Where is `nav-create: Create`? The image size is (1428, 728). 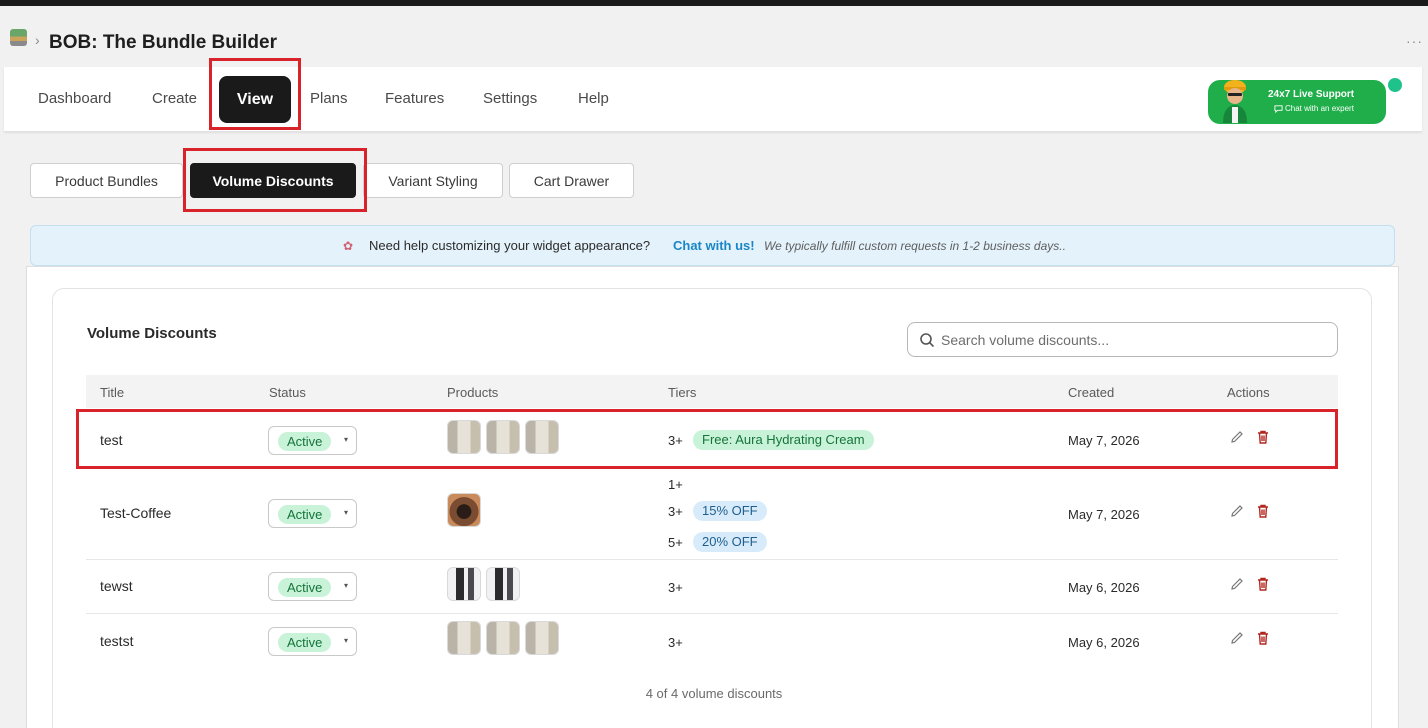 nav-create: Create is located at coordinates (174, 99).